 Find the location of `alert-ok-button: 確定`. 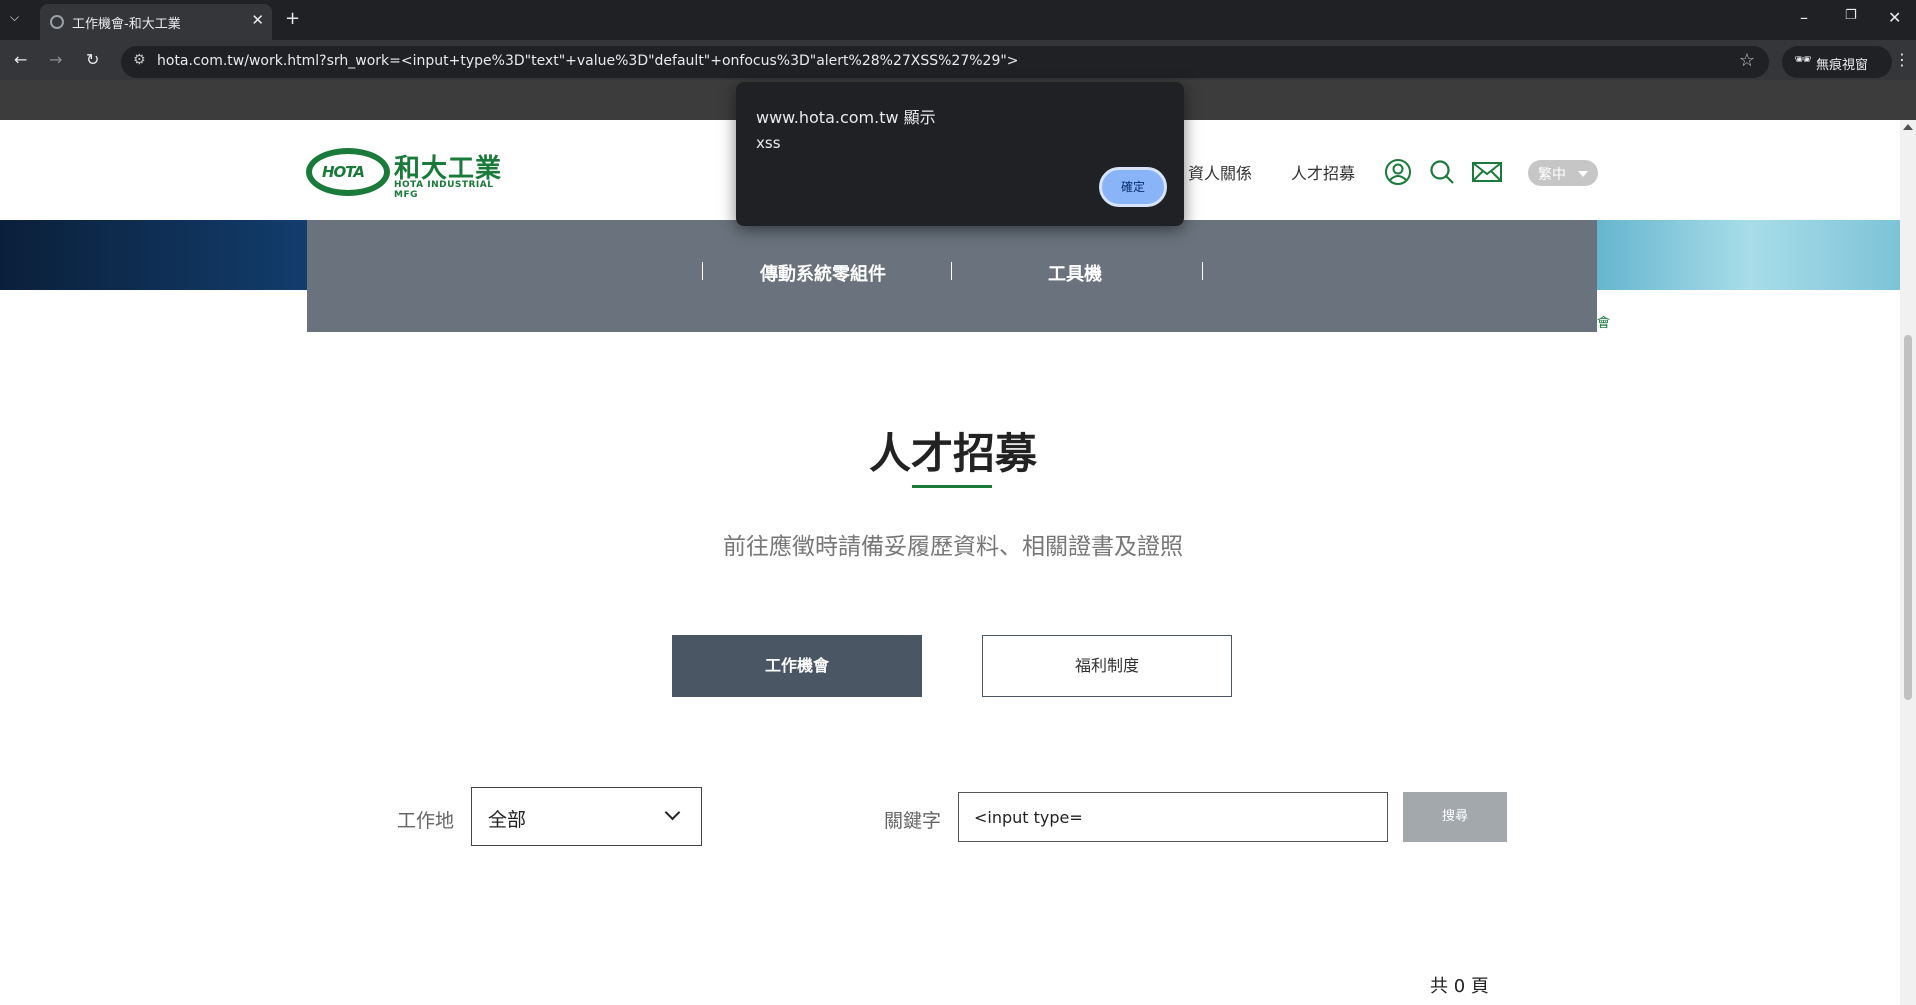

alert-ok-button: 確定 is located at coordinates (1133, 187).